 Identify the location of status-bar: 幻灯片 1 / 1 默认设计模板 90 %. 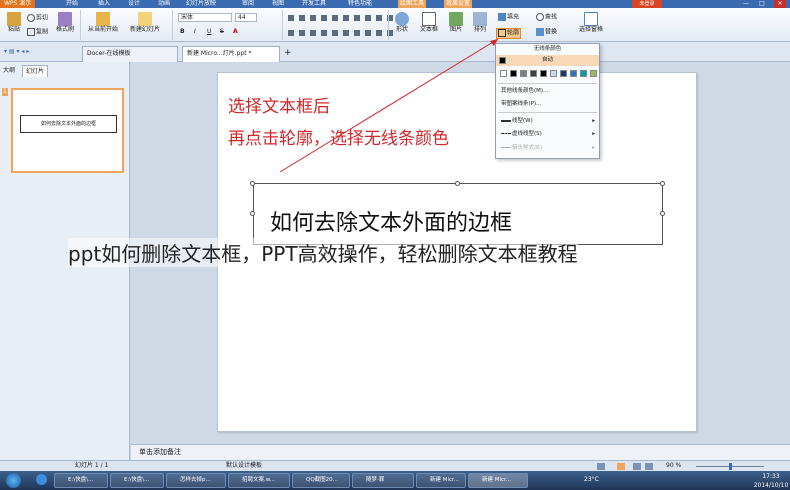
(395, 465).